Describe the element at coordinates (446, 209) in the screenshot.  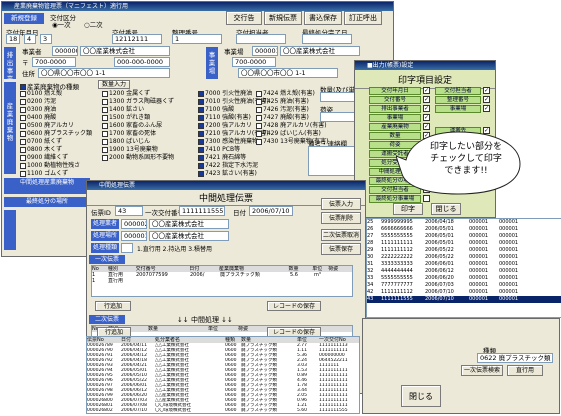
I see `print-close-button: 閉じる` at that location.